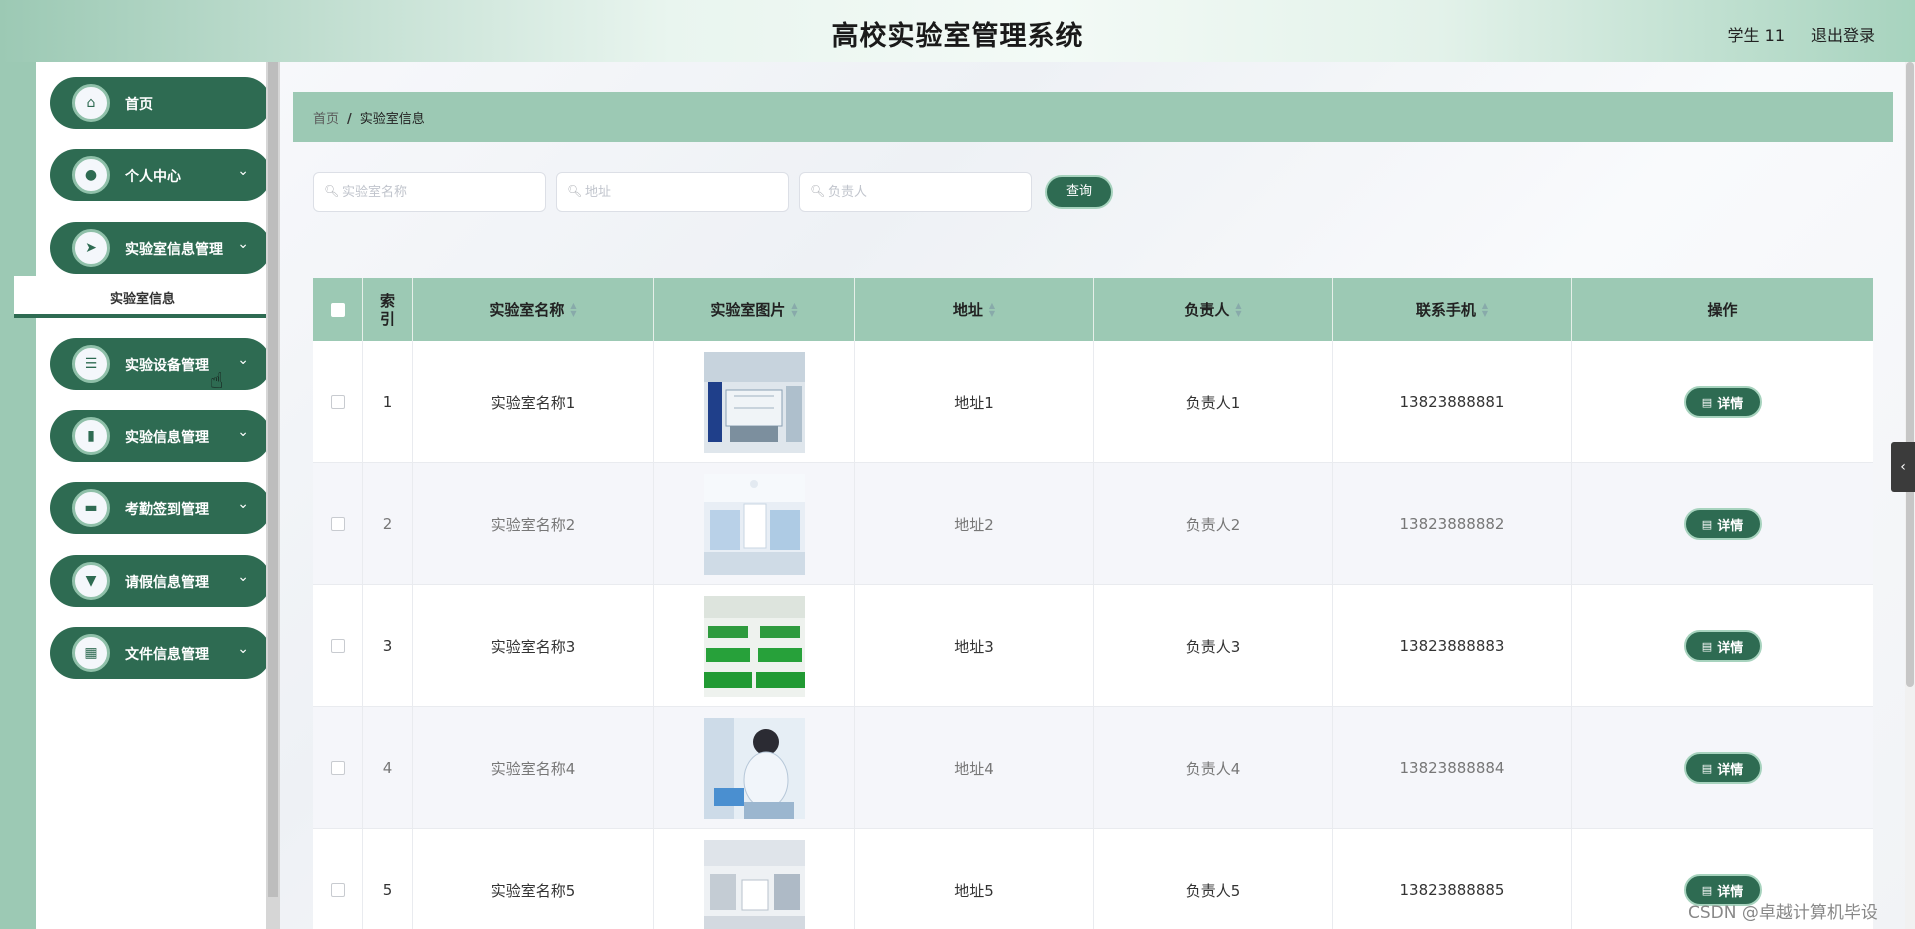  Describe the element at coordinates (160, 248) in the screenshot. I see `sidebar-item-lab-info-mgmt: ➤ 实验室信息管理 ⌄` at that location.